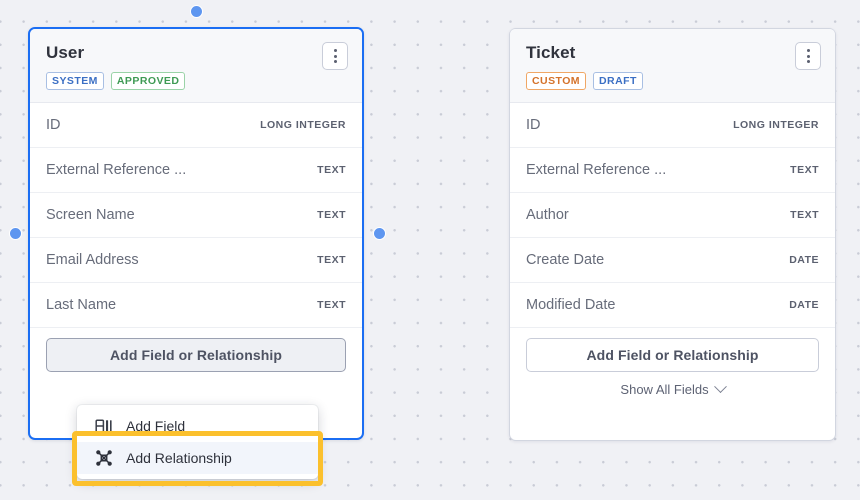 This screenshot has width=860, height=500. I want to click on card-header-user: User SYSTEM APPROVED, so click(196, 66).